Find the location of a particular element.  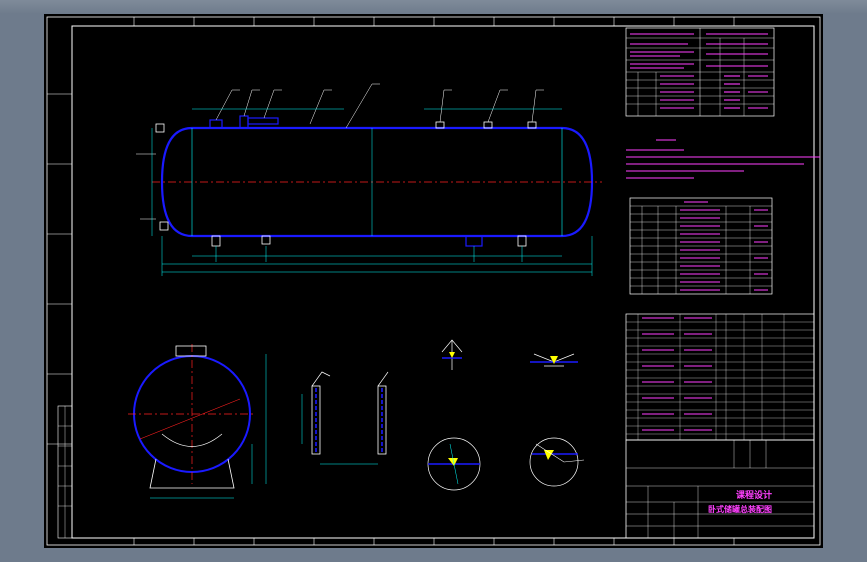

design-label: 课程设计 is located at coordinates (754, 496).